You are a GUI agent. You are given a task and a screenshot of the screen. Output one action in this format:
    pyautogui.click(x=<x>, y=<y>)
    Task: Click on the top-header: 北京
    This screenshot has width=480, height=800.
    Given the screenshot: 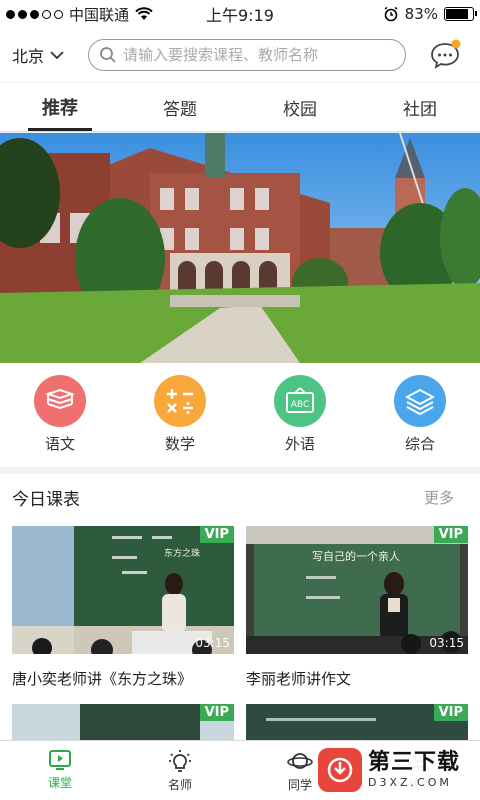 What is the action you would take?
    pyautogui.click(x=240, y=55)
    